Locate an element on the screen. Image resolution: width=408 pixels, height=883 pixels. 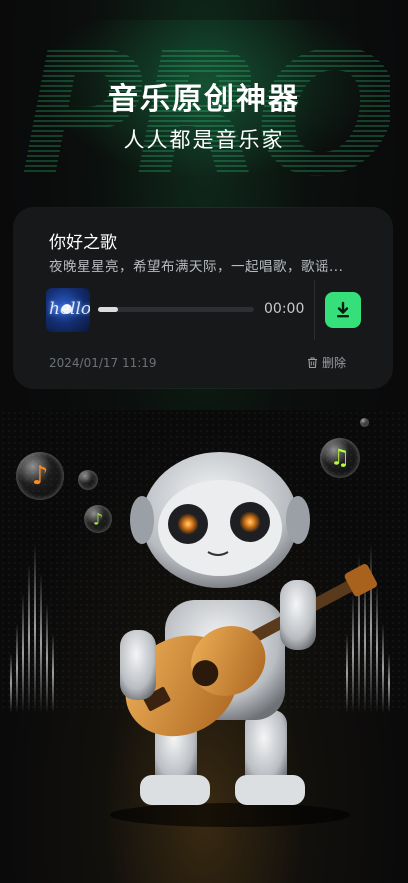
music-bubble-large: ♪ is located at coordinates (40, 476).